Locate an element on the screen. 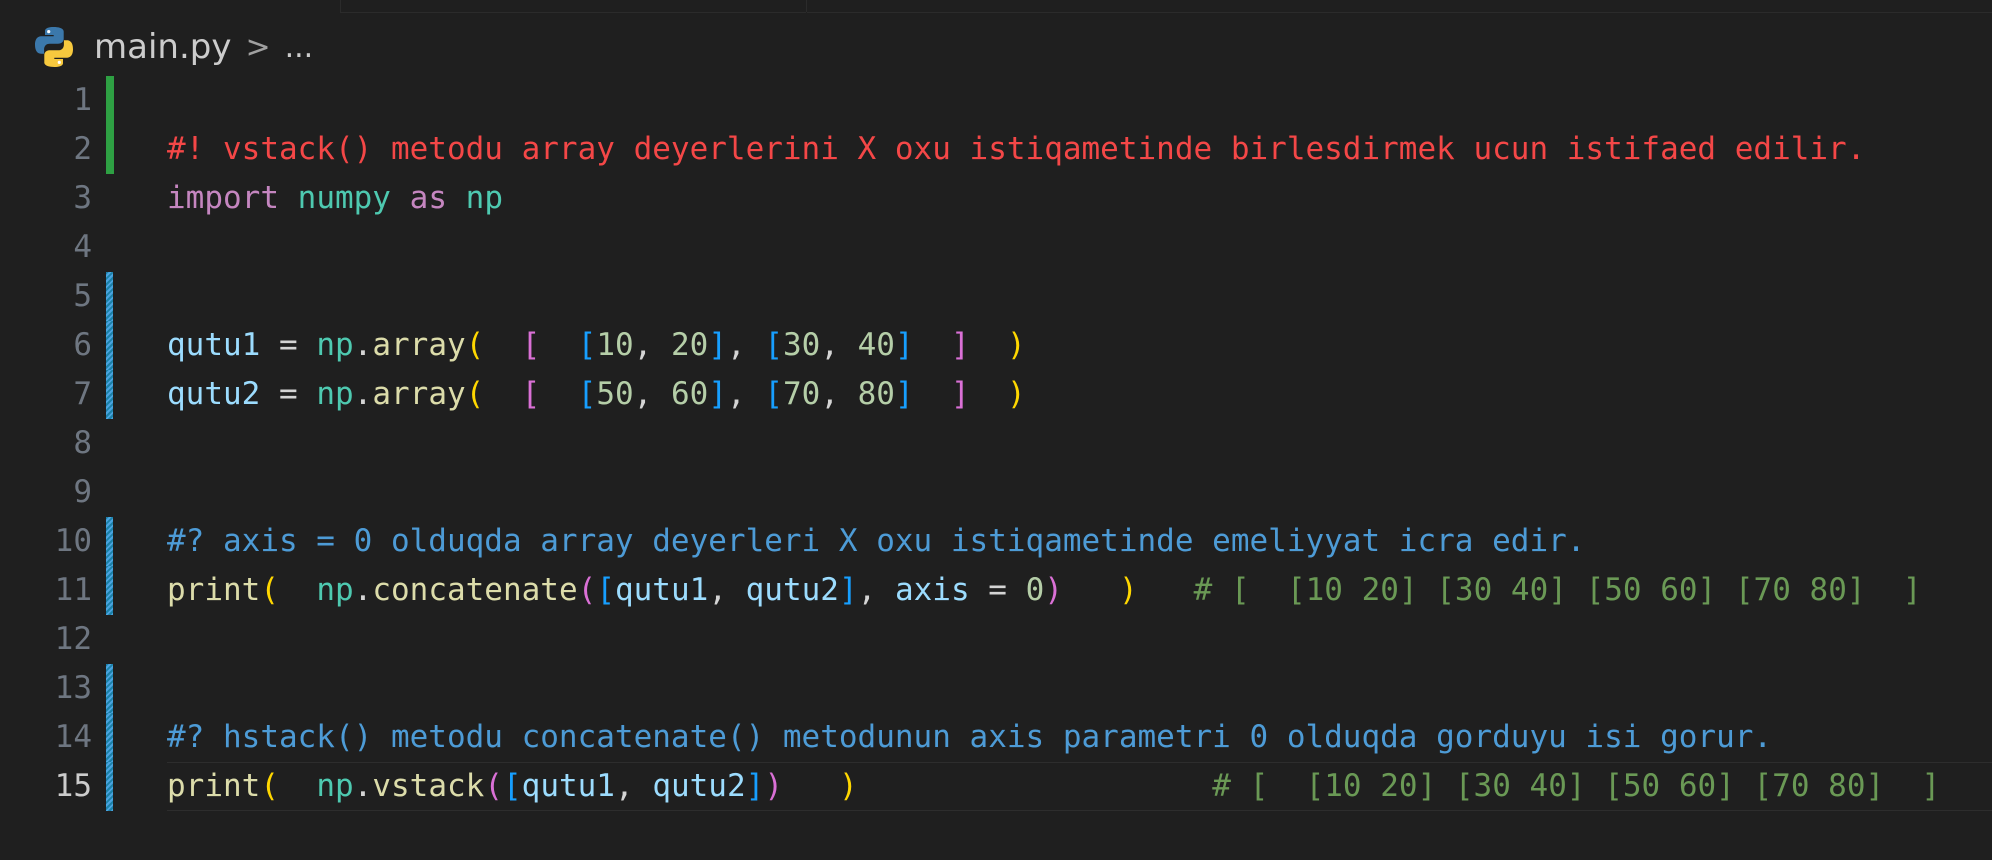 The image size is (1992, 860). tab is located at coordinates (573, 6).